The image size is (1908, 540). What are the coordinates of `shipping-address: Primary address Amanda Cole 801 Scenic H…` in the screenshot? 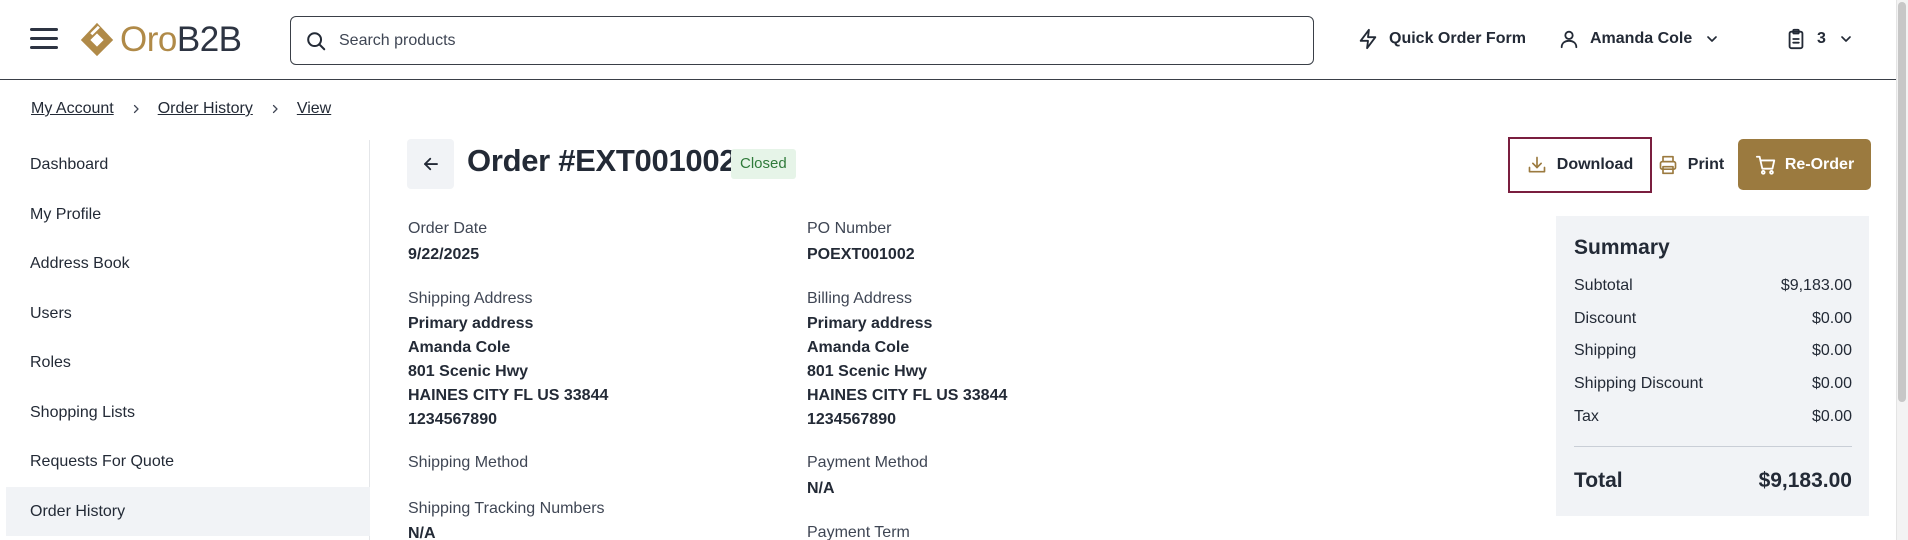 It's located at (508, 372).